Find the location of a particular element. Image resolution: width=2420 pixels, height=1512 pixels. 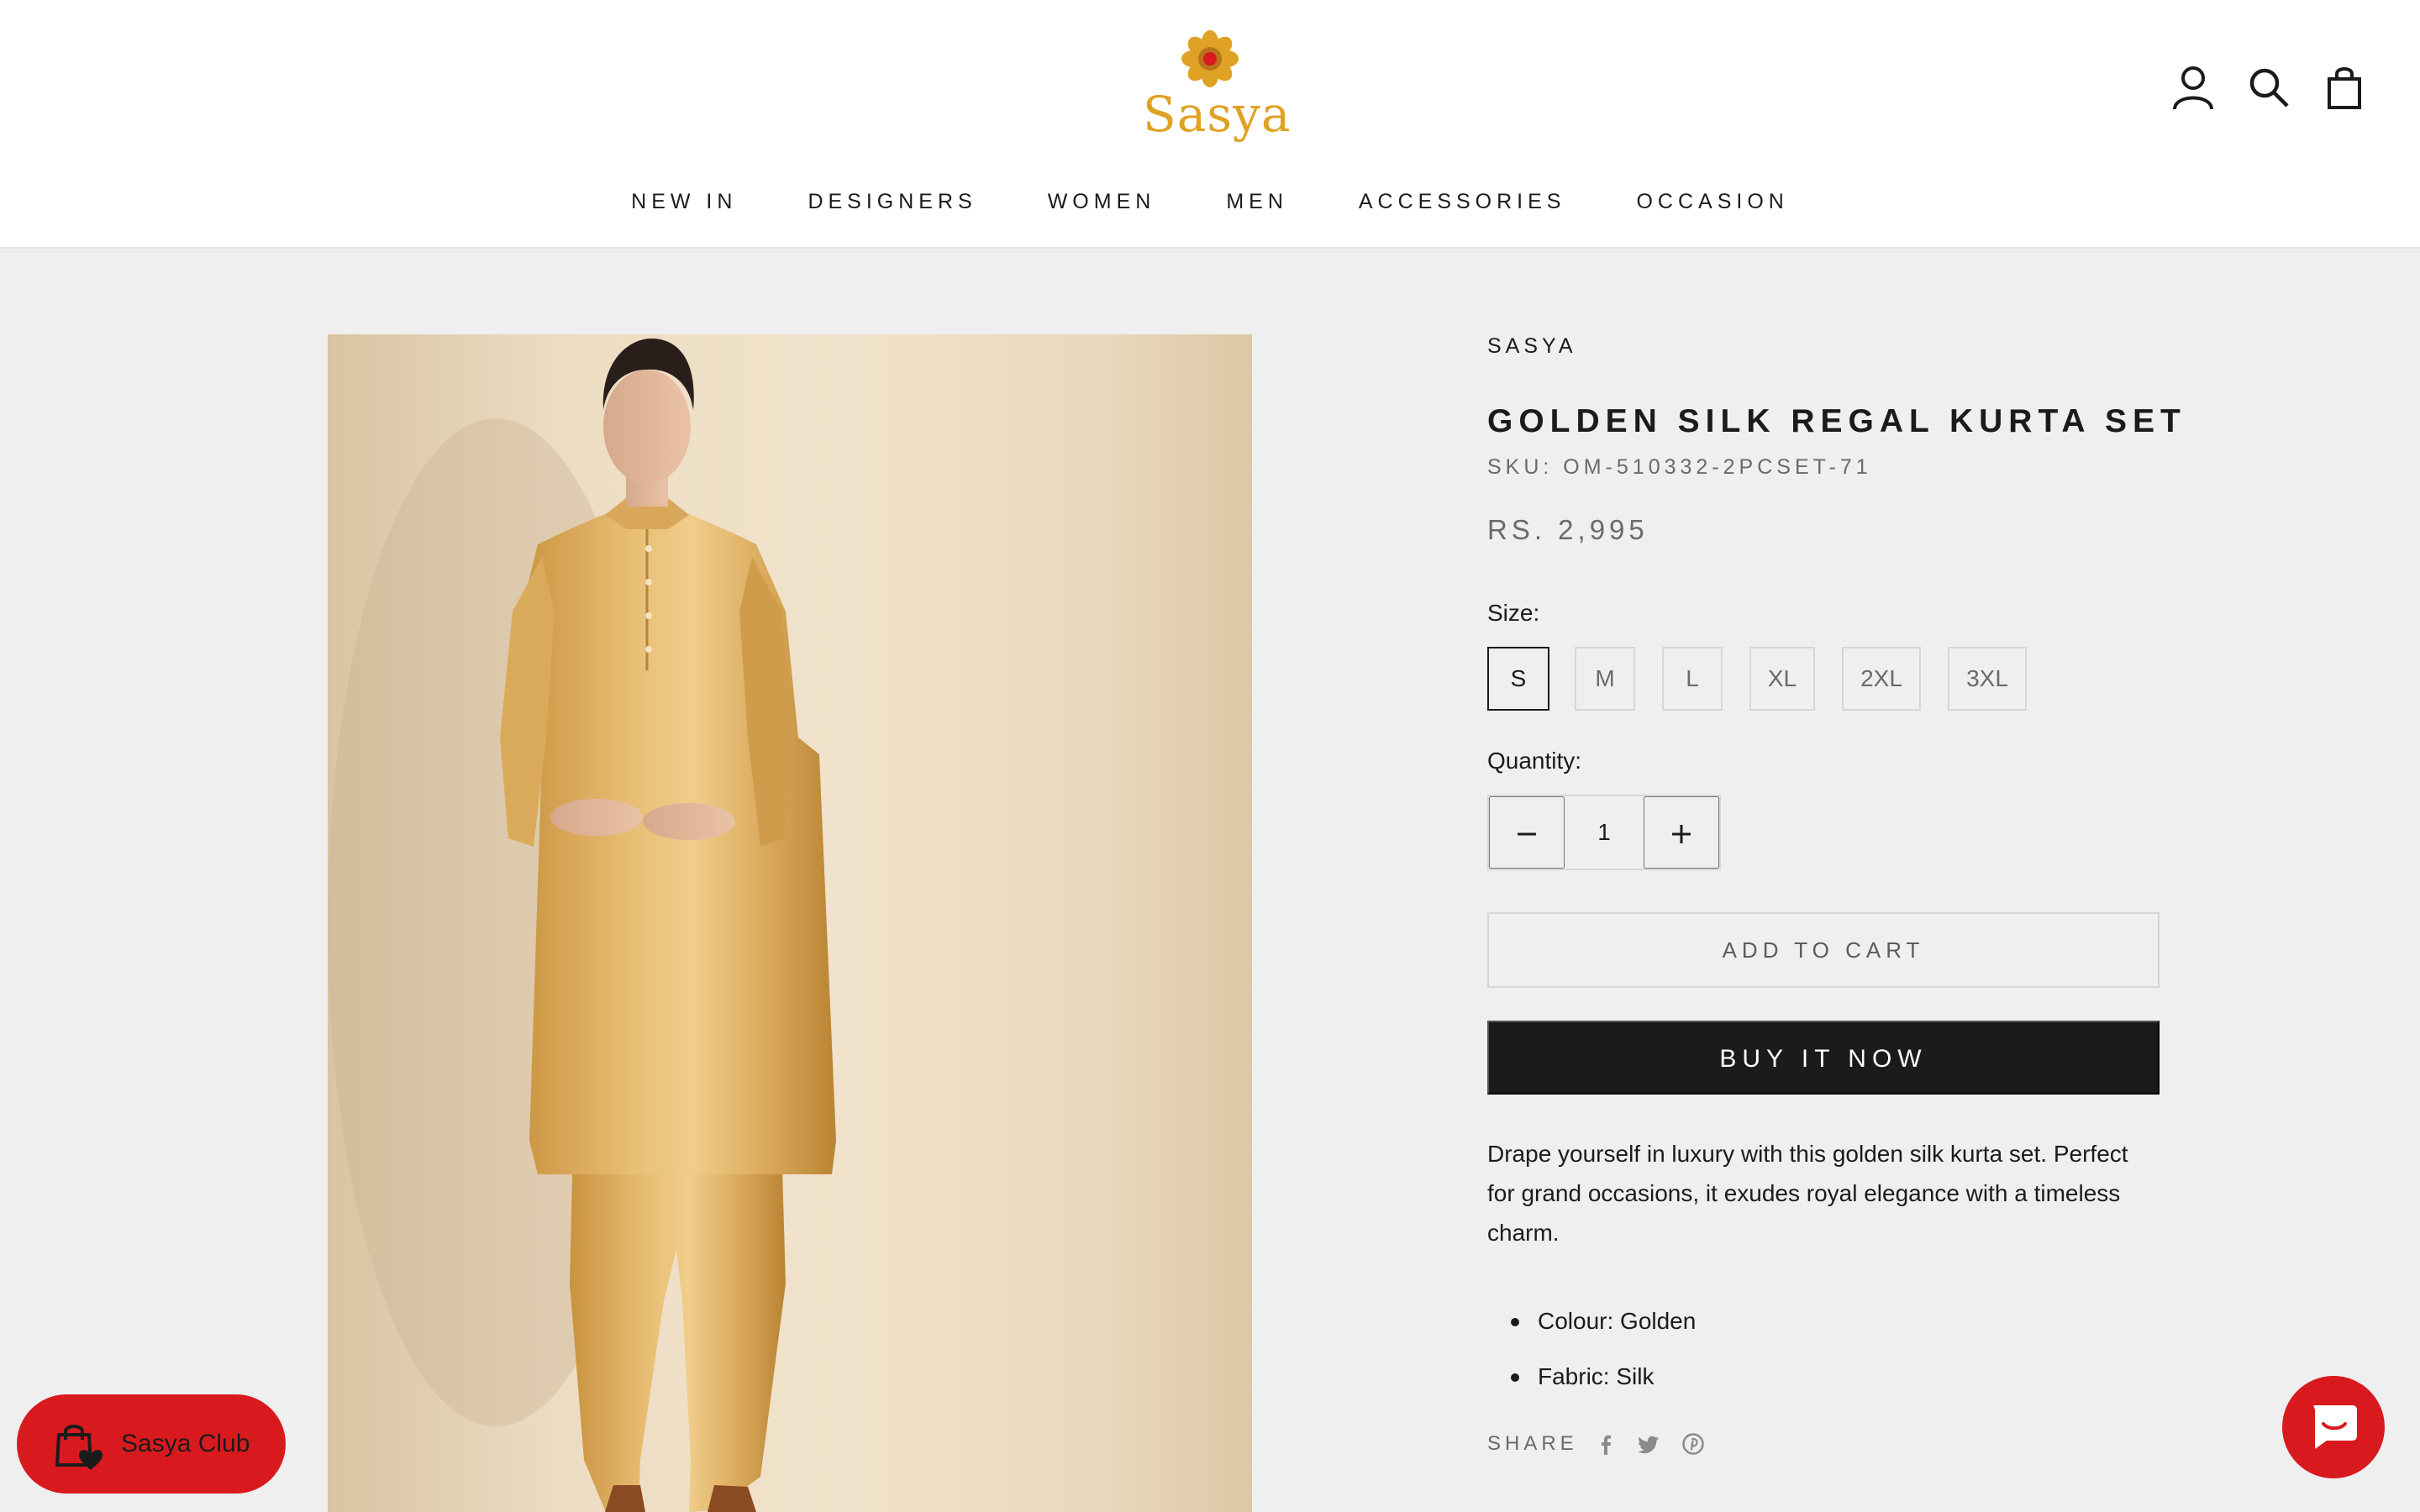

nav-item-men: MEN is located at coordinates (1257, 201).